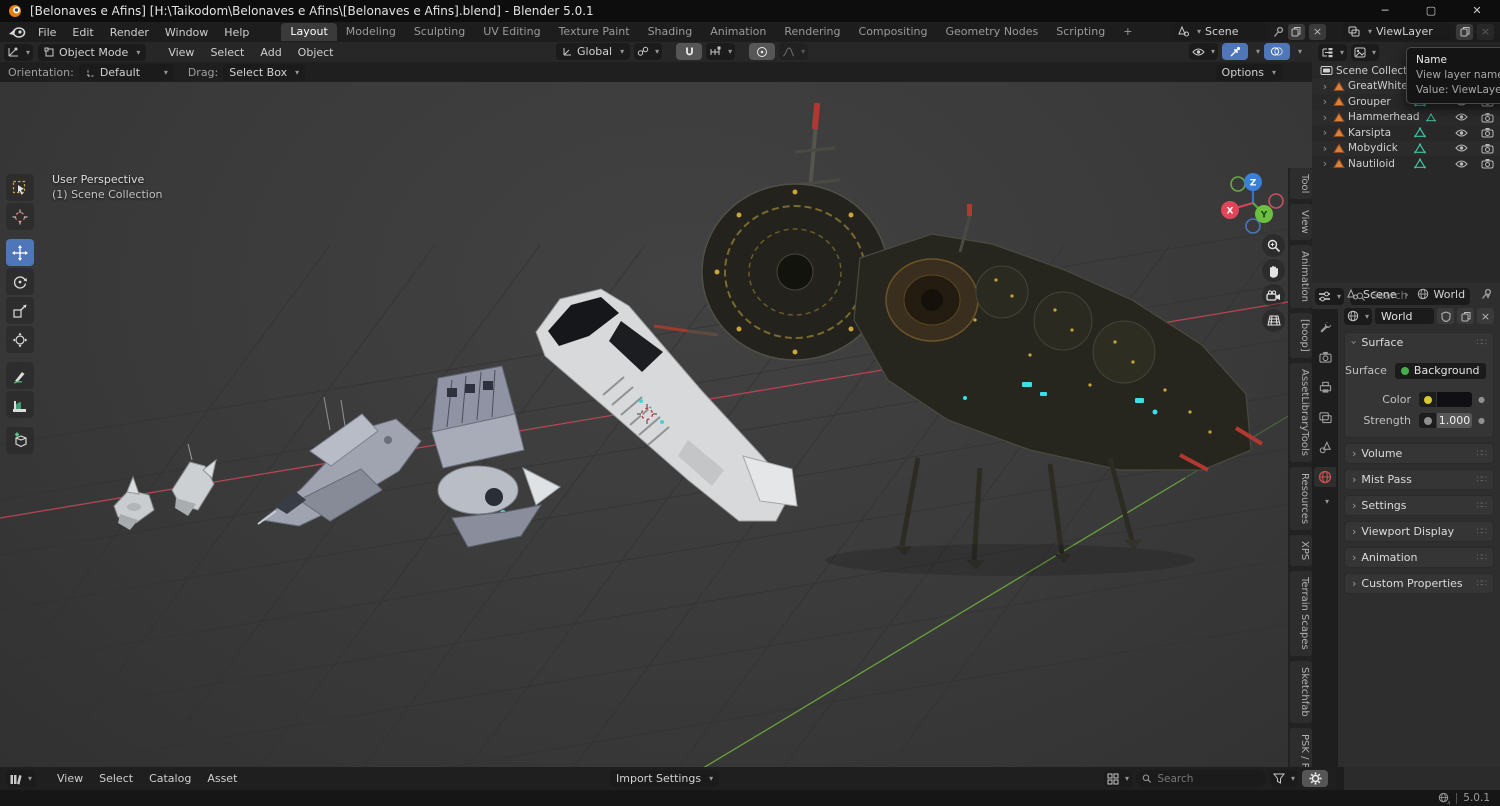 This screenshot has width=1500, height=806. Describe the element at coordinates (1333, 52) in the screenshot. I see `outliner-display-mode-selector: ▾` at that location.